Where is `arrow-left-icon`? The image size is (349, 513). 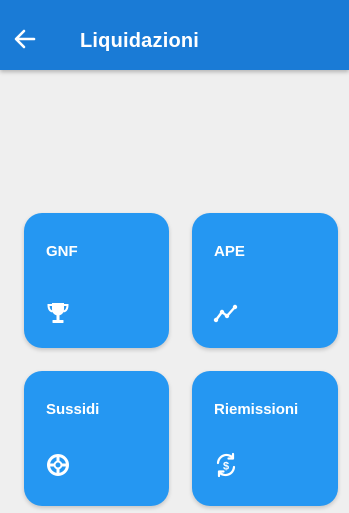
arrow-left-icon is located at coordinates (25, 39).